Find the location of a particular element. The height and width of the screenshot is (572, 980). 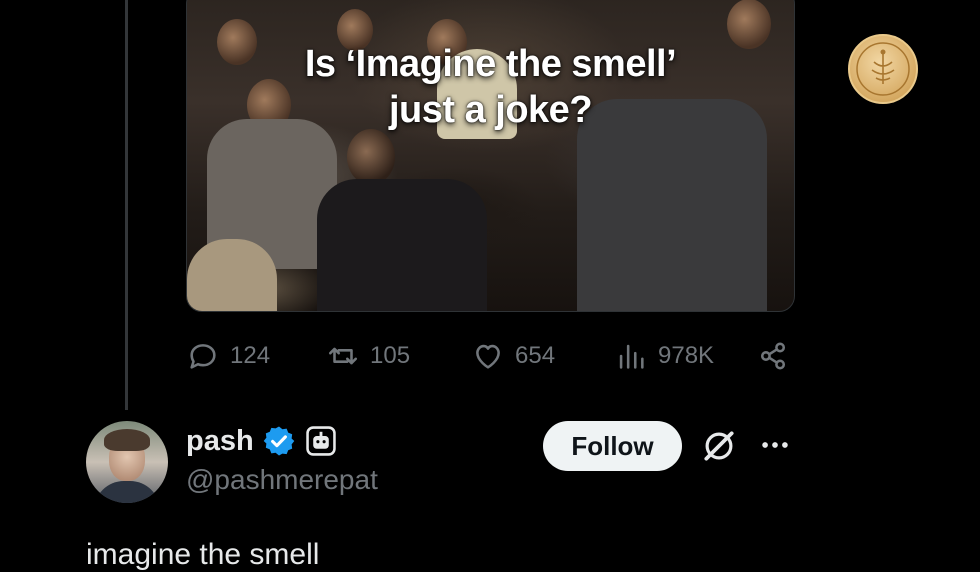

analytics-icon is located at coordinates (631, 356).